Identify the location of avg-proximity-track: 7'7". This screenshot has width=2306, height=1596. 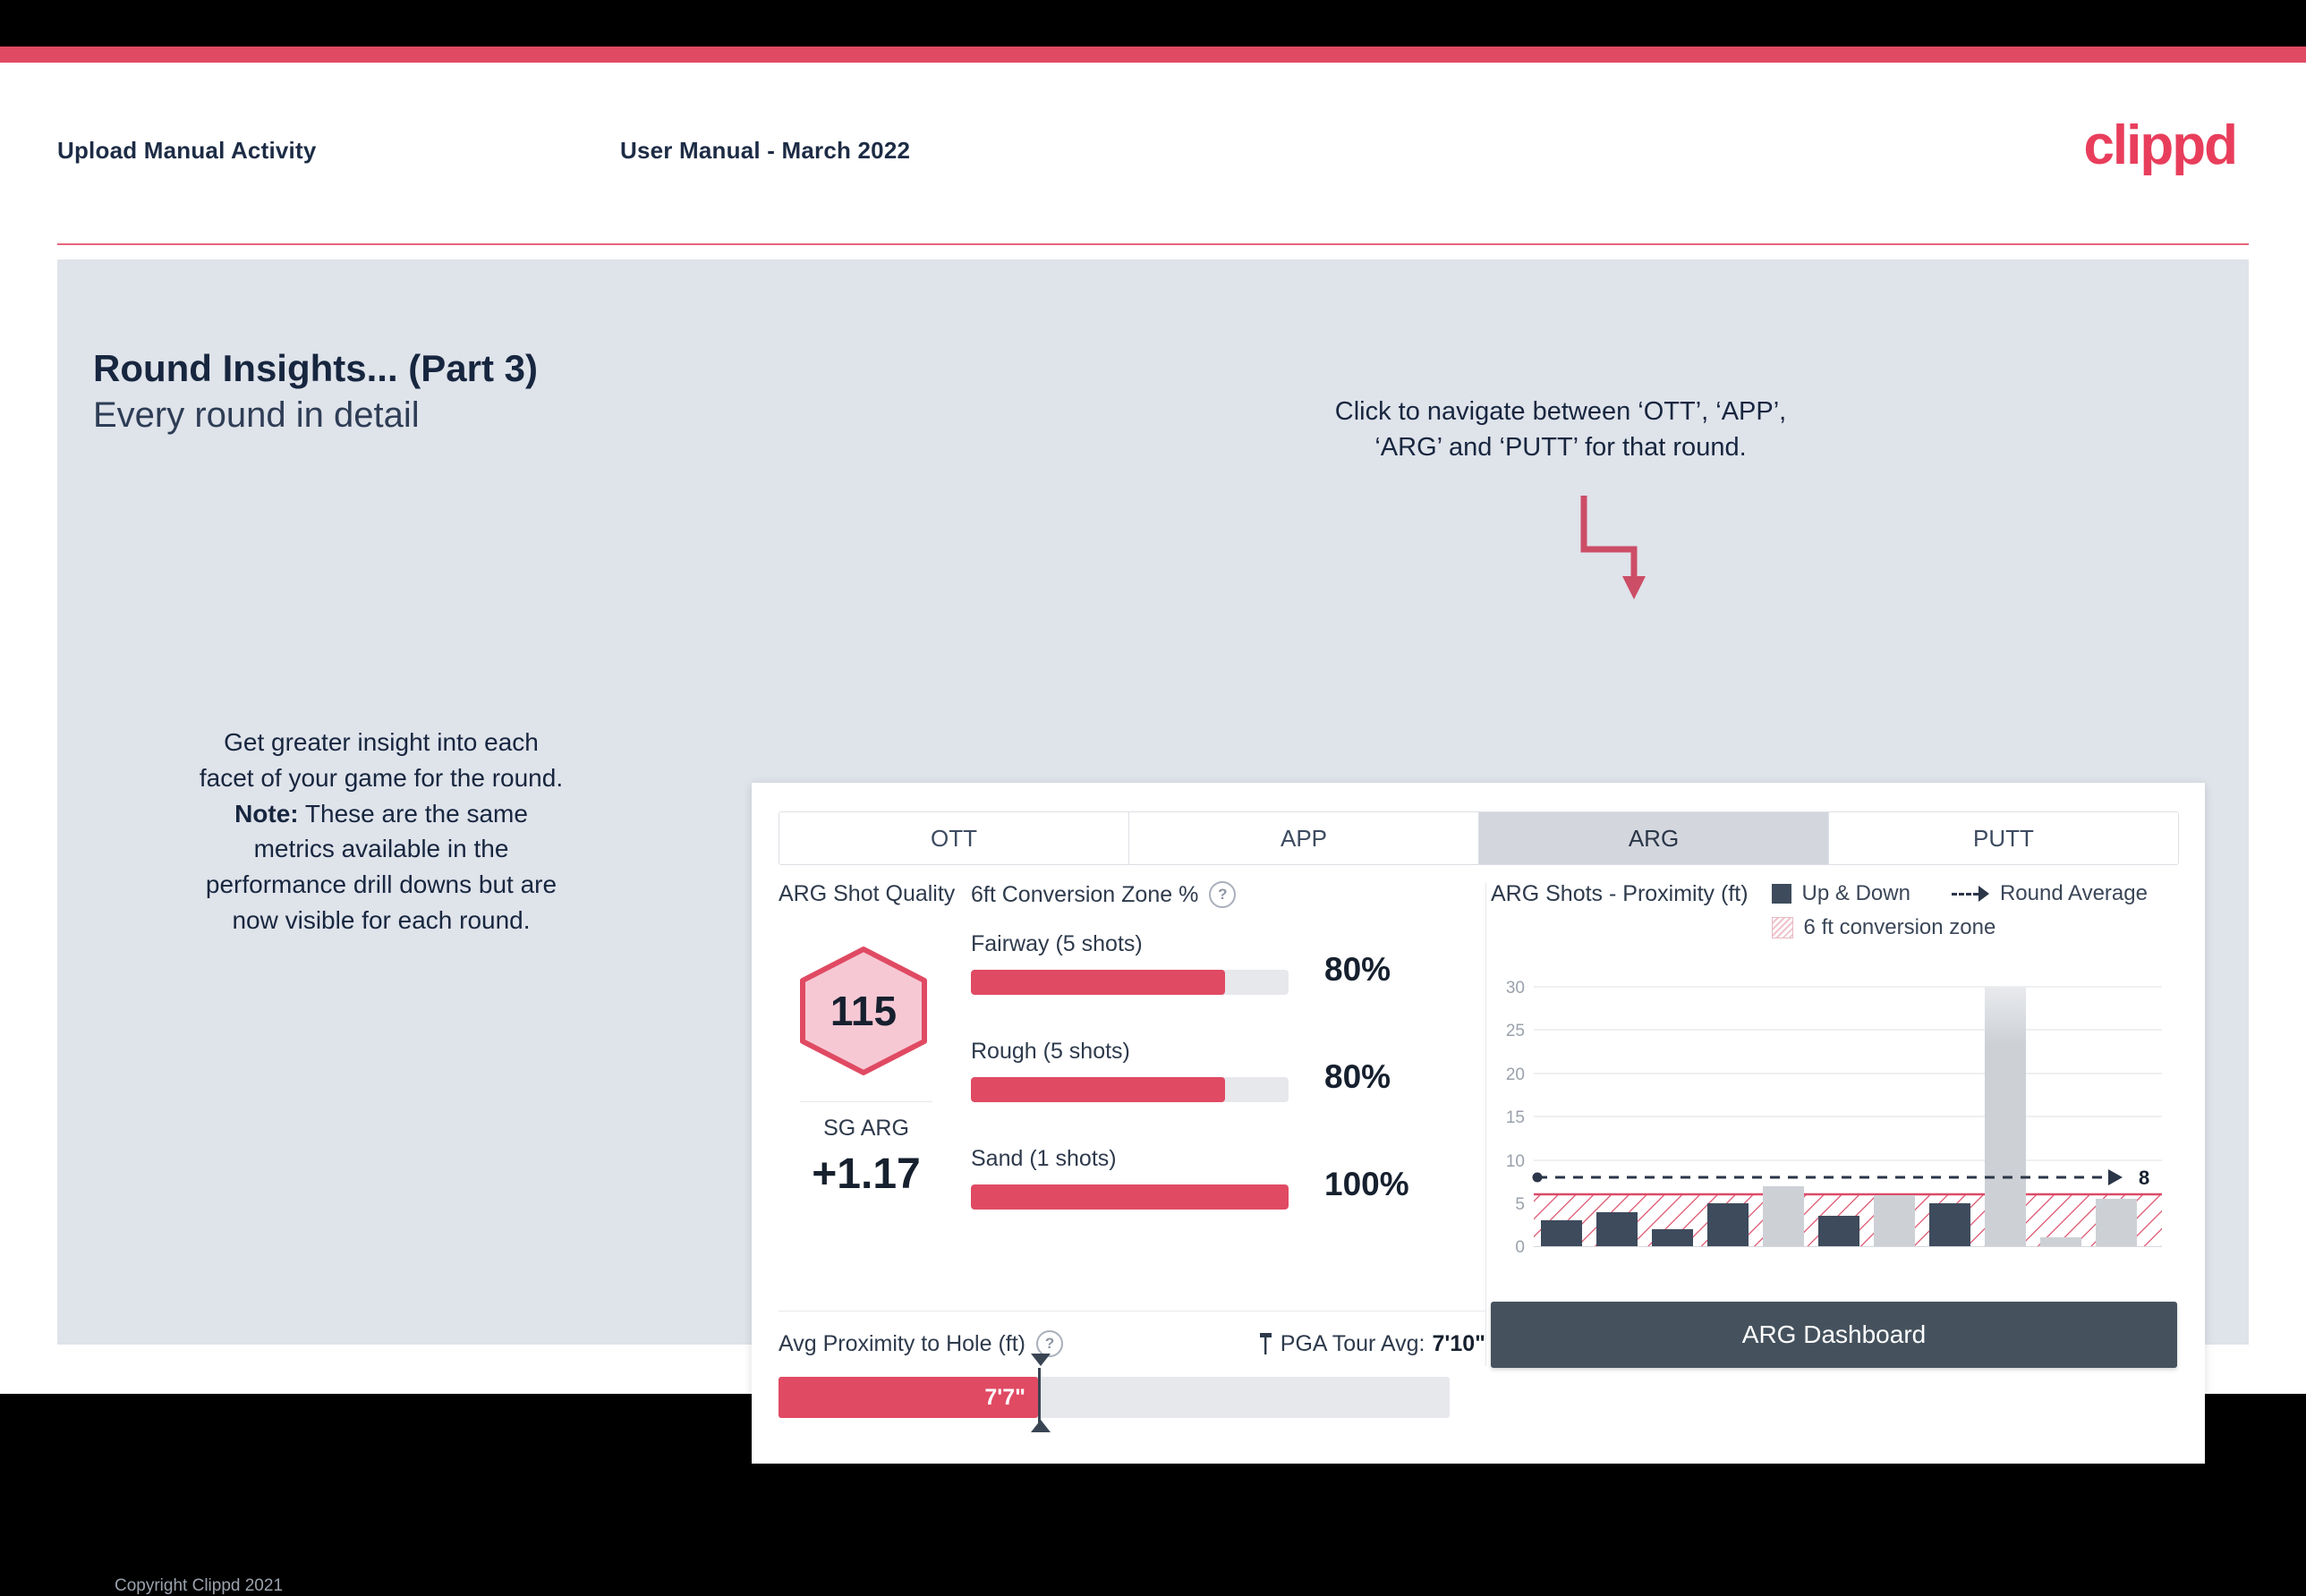
(1114, 1393).